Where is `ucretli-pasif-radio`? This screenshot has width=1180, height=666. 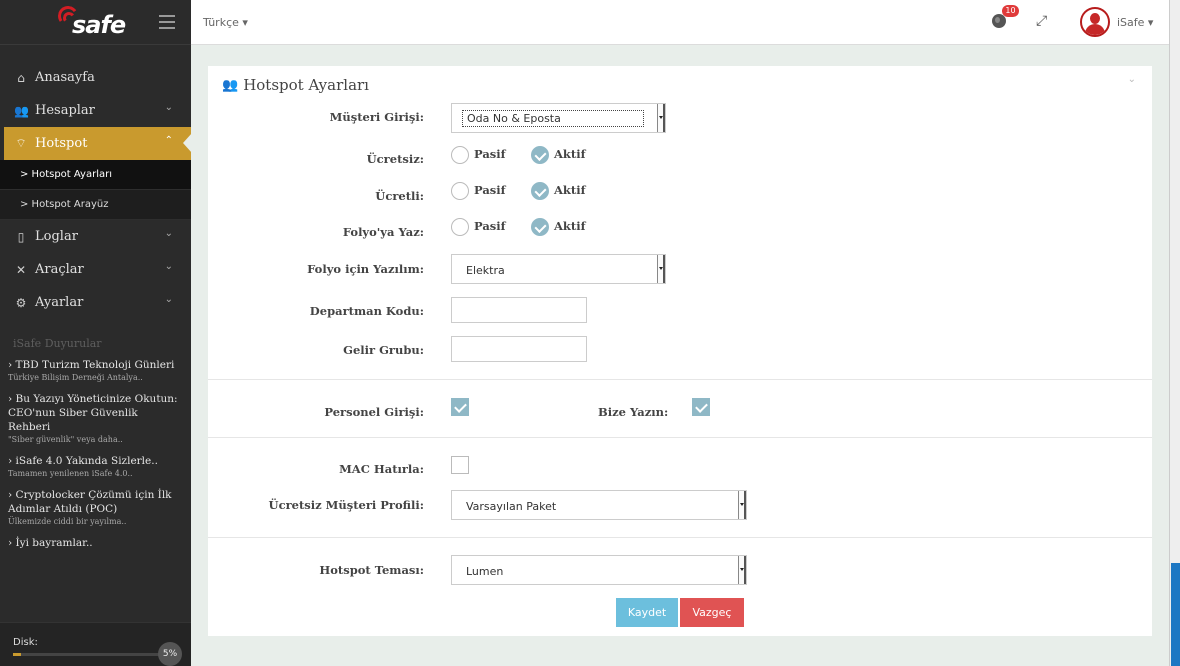
ucretli-pasif-radio is located at coordinates (460, 191).